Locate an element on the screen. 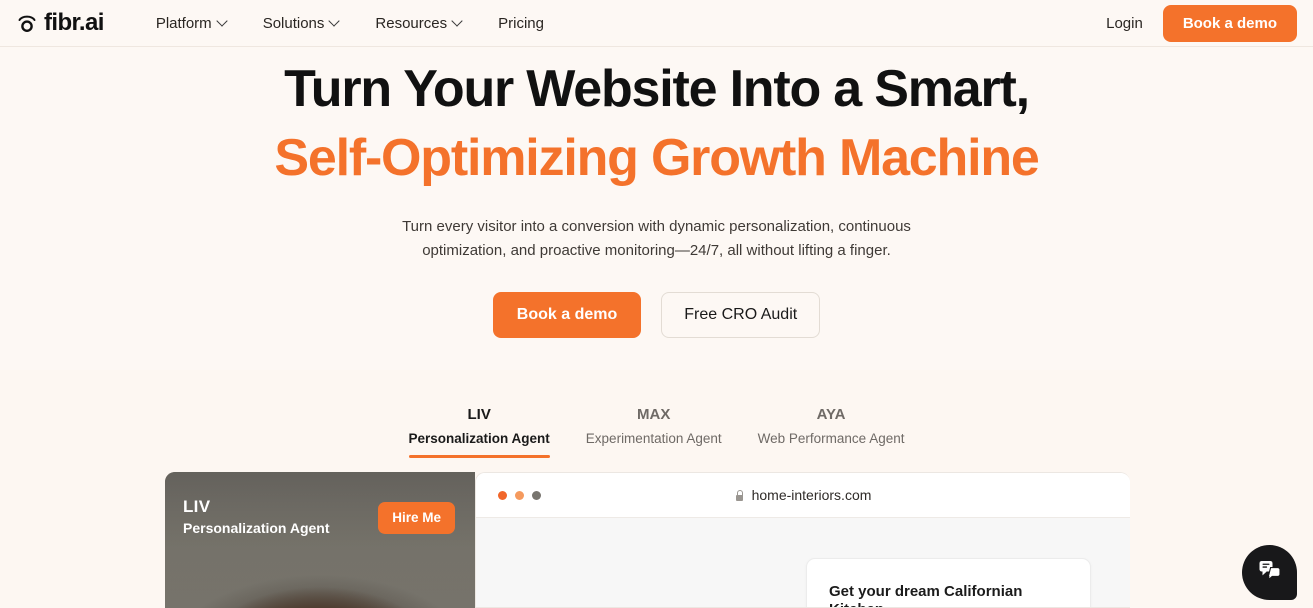  logo: fibr.ai is located at coordinates (60, 23).